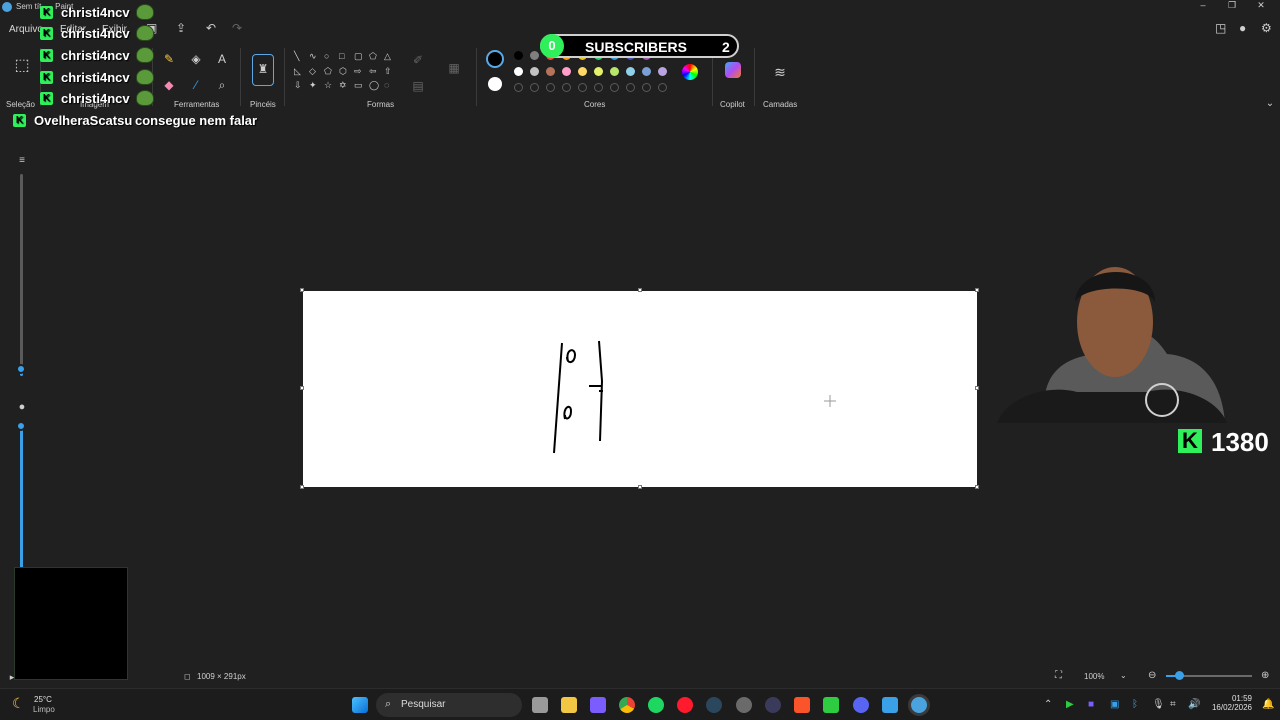  I want to click on right-triangle-shape-icon: ◺, so click(297, 71).